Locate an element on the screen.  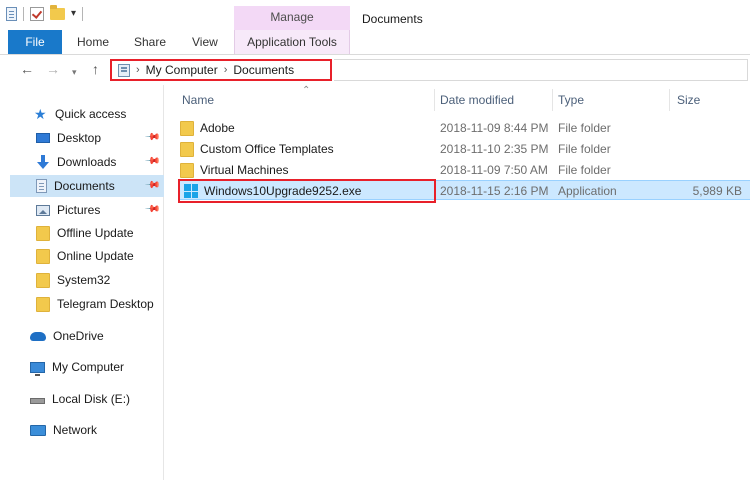
column-header-date-modified: Date modified is located at coordinates (477, 100).